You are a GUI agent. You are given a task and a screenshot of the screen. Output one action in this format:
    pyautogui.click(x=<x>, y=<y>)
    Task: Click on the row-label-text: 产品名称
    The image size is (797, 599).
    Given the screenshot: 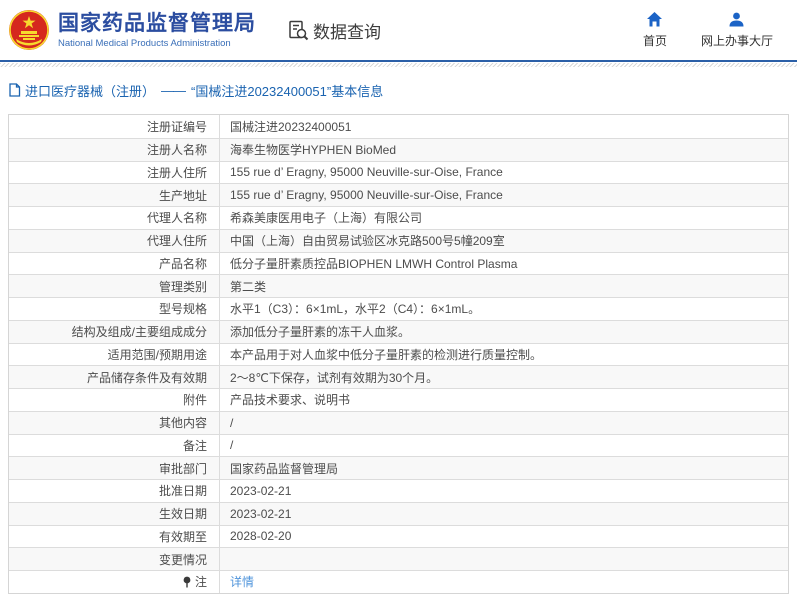 What is the action you would take?
    pyautogui.click(x=182, y=263)
    